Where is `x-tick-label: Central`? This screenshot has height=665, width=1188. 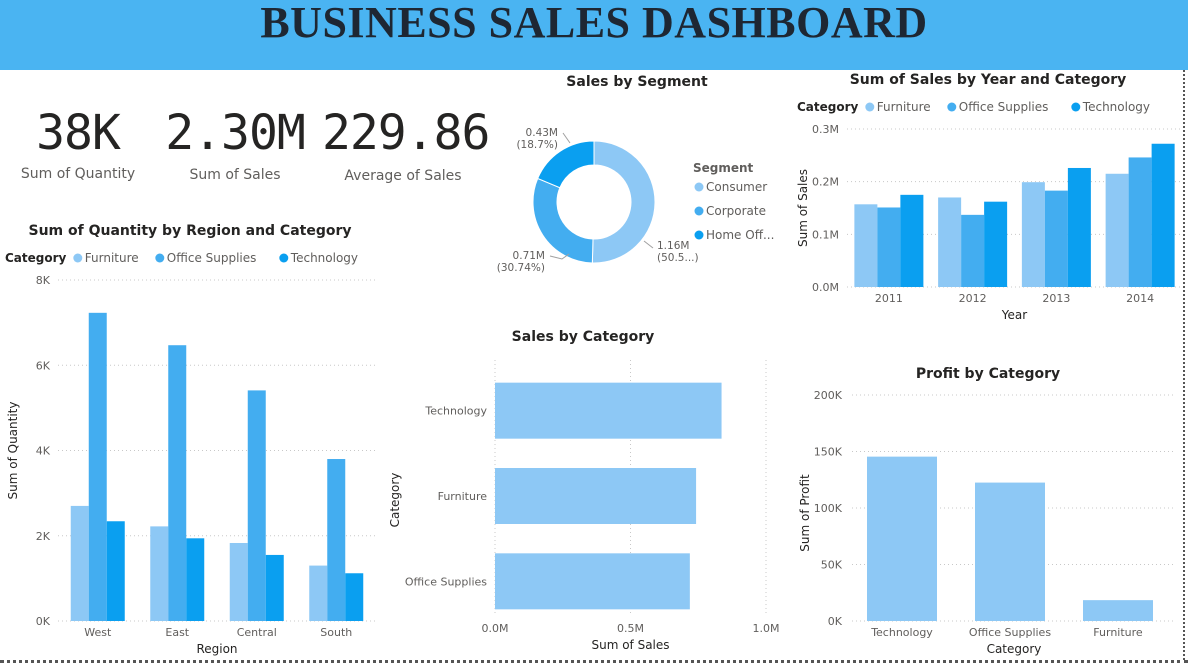
x-tick-label: Central is located at coordinates (257, 632).